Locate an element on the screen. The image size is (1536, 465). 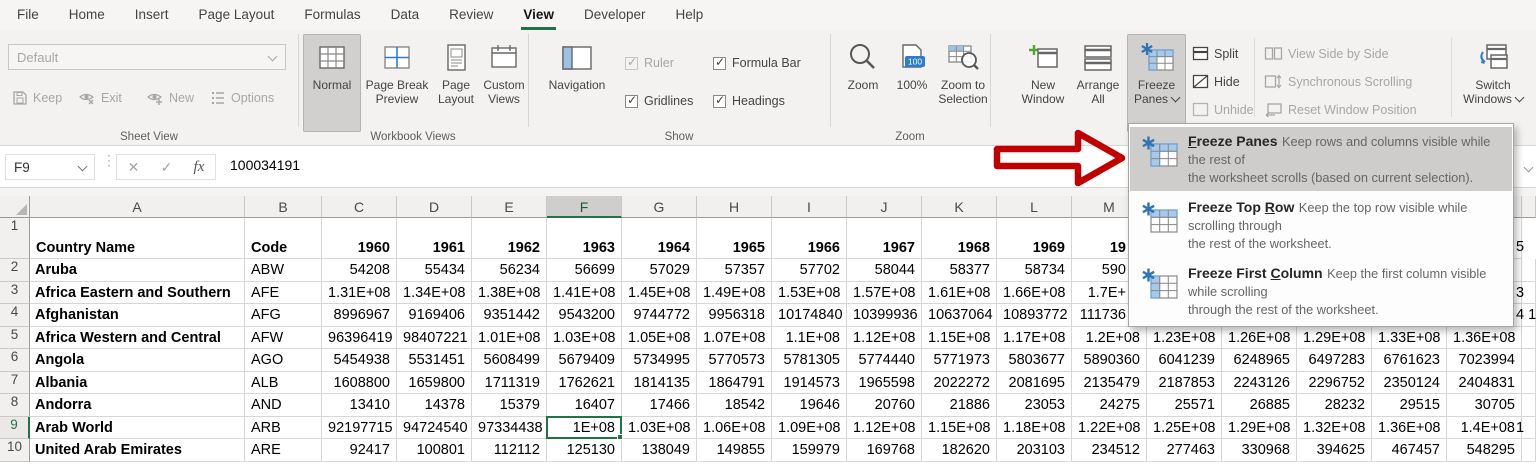
column-header-A: A is located at coordinates (137, 207).